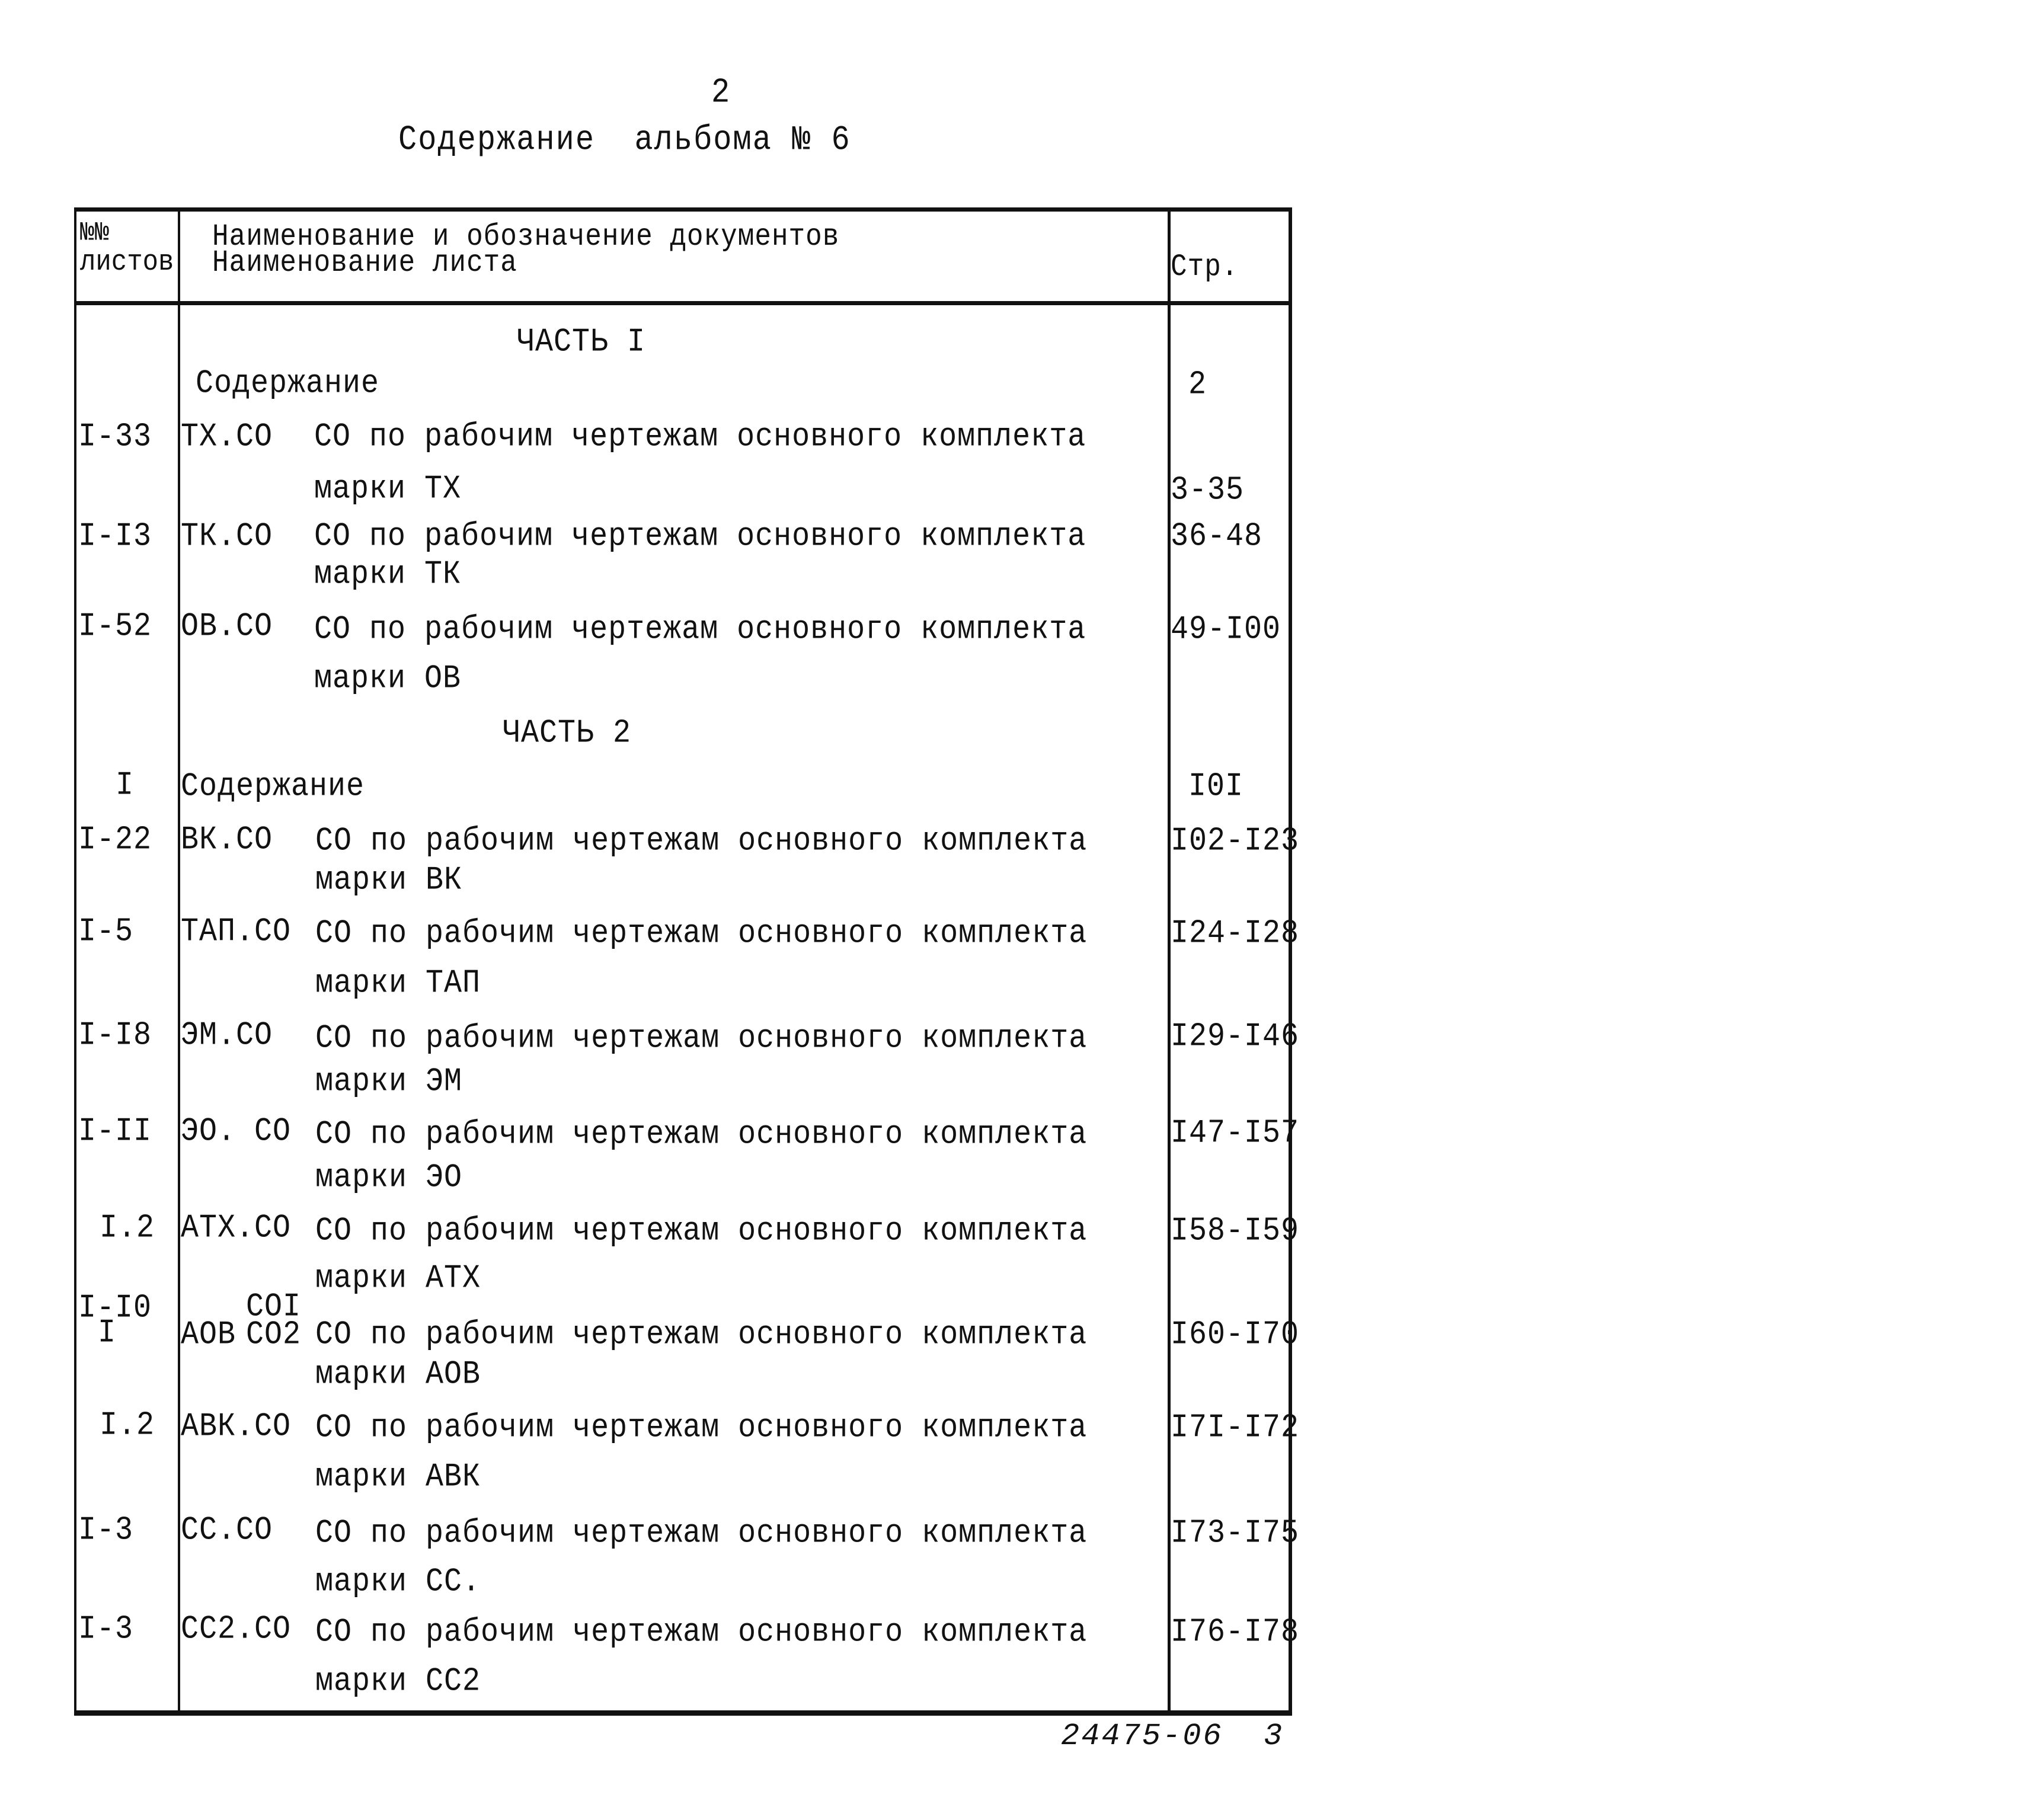 The image size is (2030, 1820). I want to click on row-code: ОВ.СО, so click(227, 626).